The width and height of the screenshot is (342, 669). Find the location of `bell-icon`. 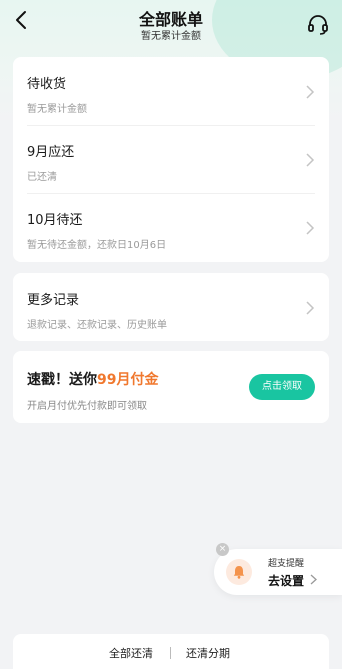

bell-icon is located at coordinates (239, 572).